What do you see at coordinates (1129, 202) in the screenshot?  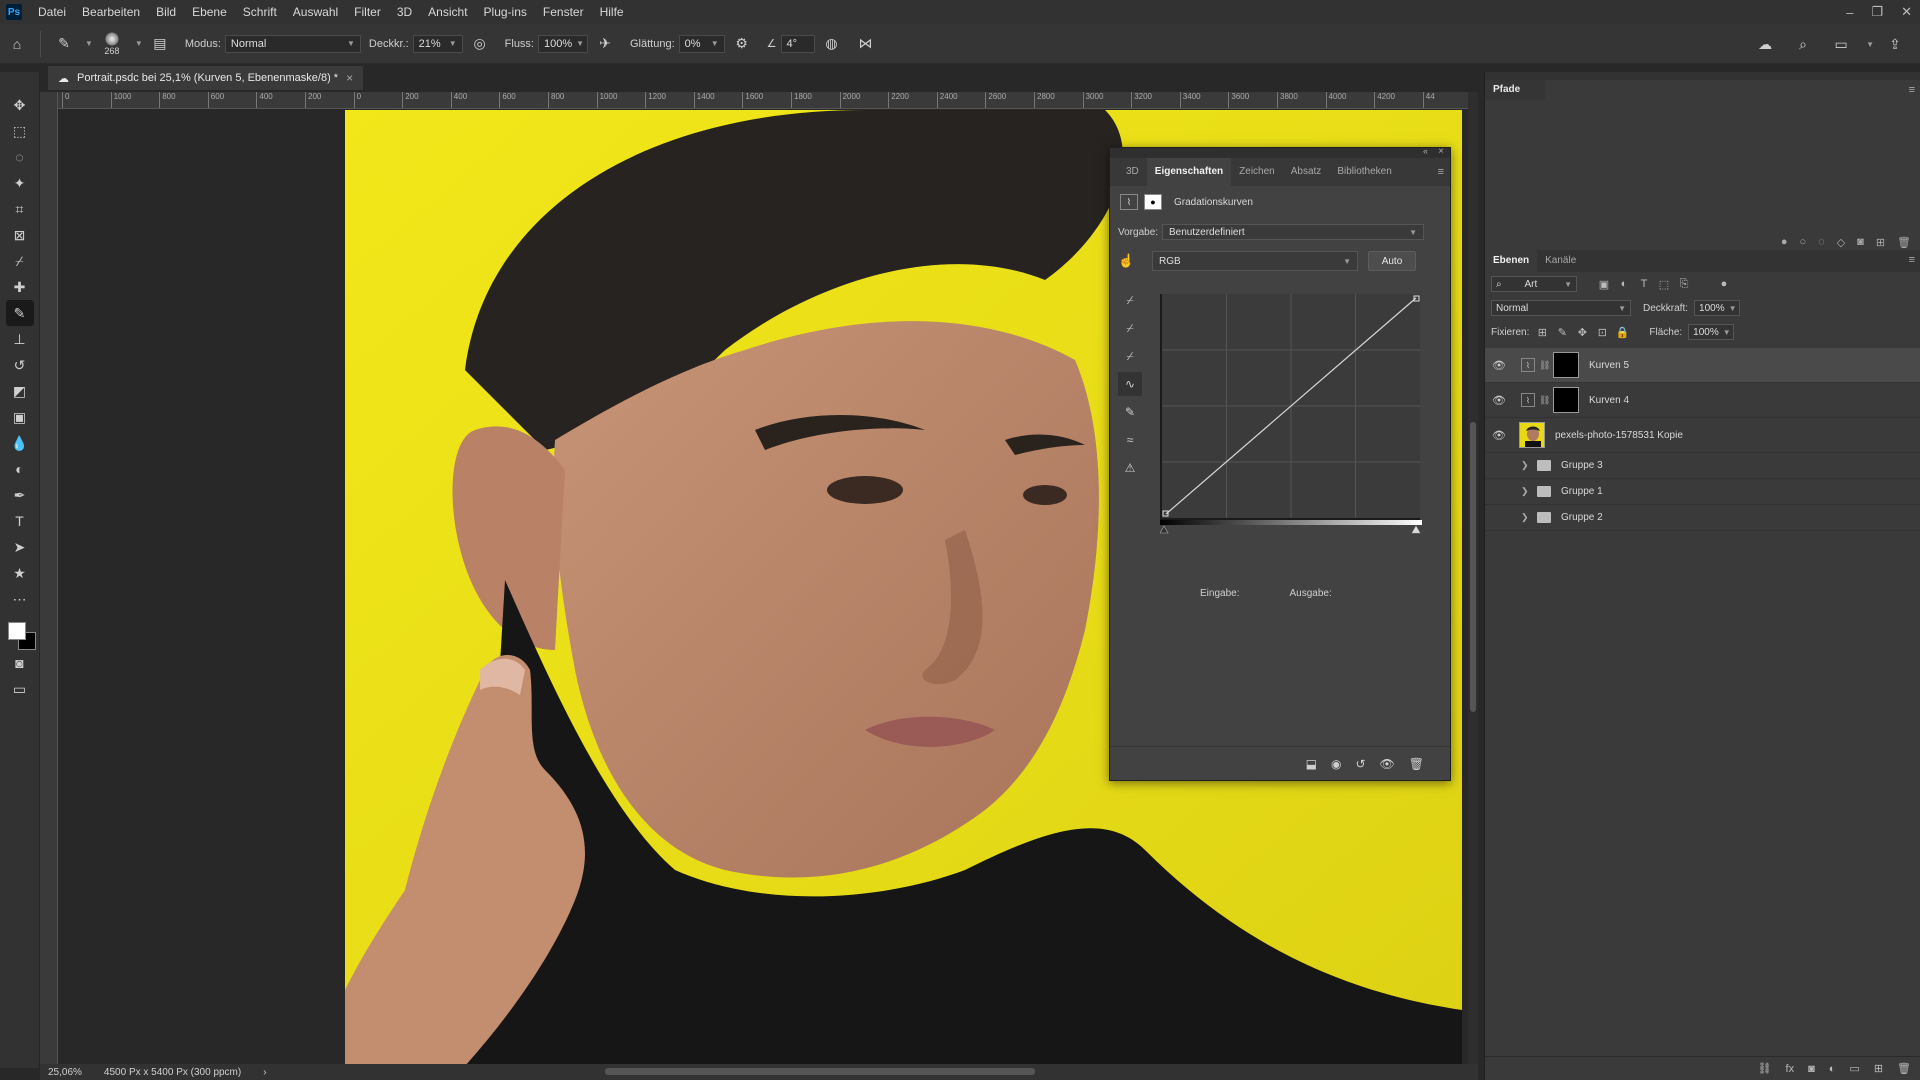 I see `curves-adjustment-icon: ⌇` at bounding box center [1129, 202].